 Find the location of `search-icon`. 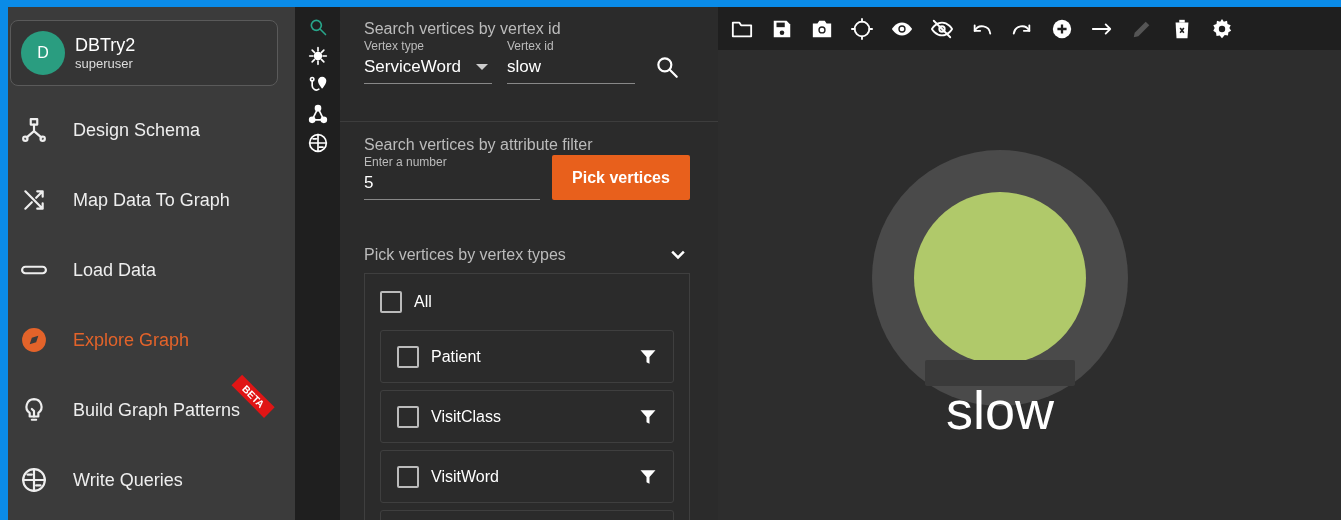

search-icon is located at coordinates (667, 67).